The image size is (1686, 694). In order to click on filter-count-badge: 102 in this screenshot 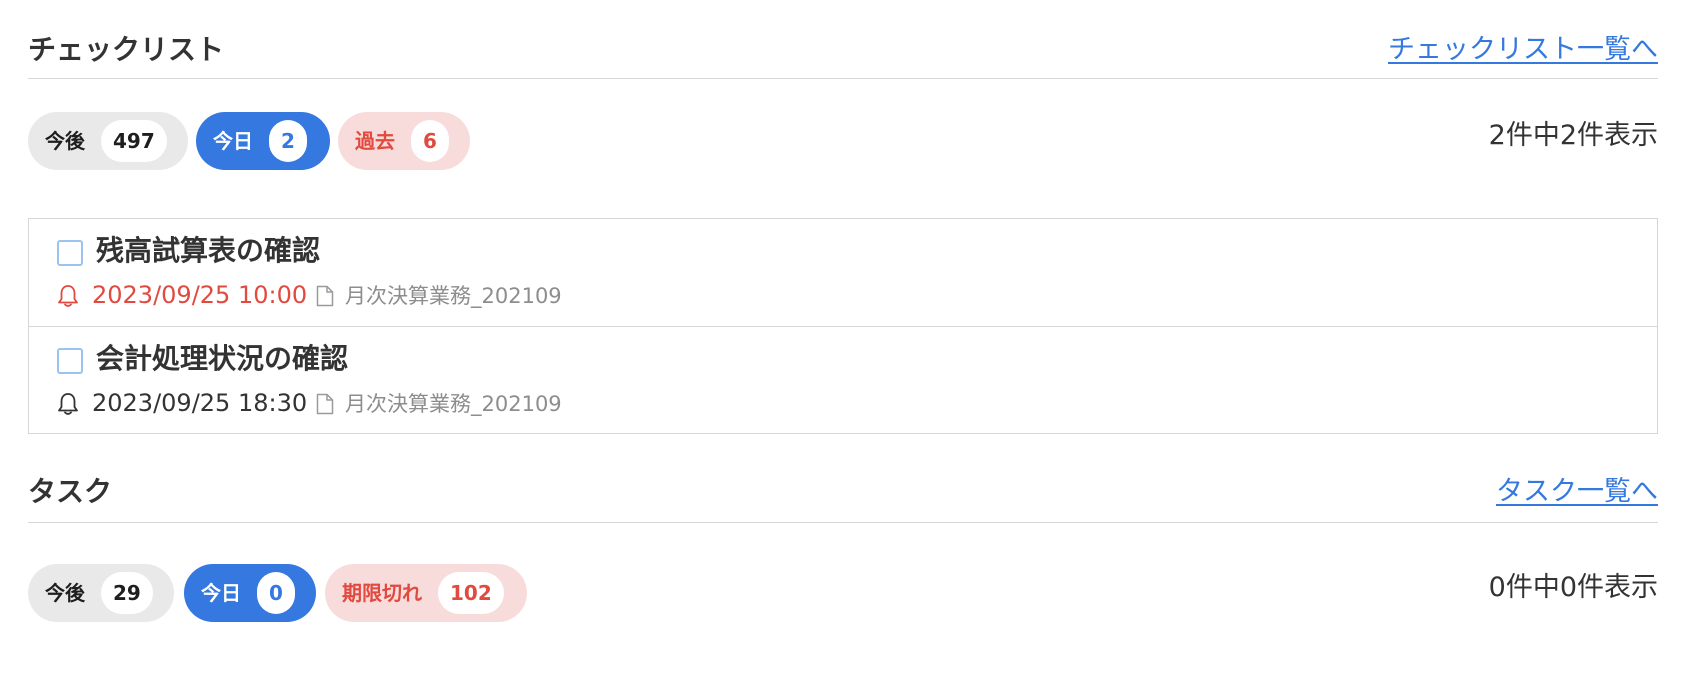, I will do `click(471, 593)`.